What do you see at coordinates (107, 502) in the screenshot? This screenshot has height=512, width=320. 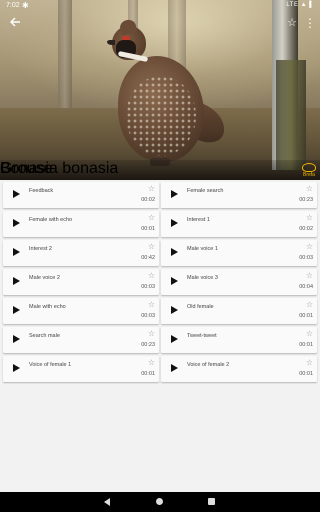 I see `nav-back-icon` at bounding box center [107, 502].